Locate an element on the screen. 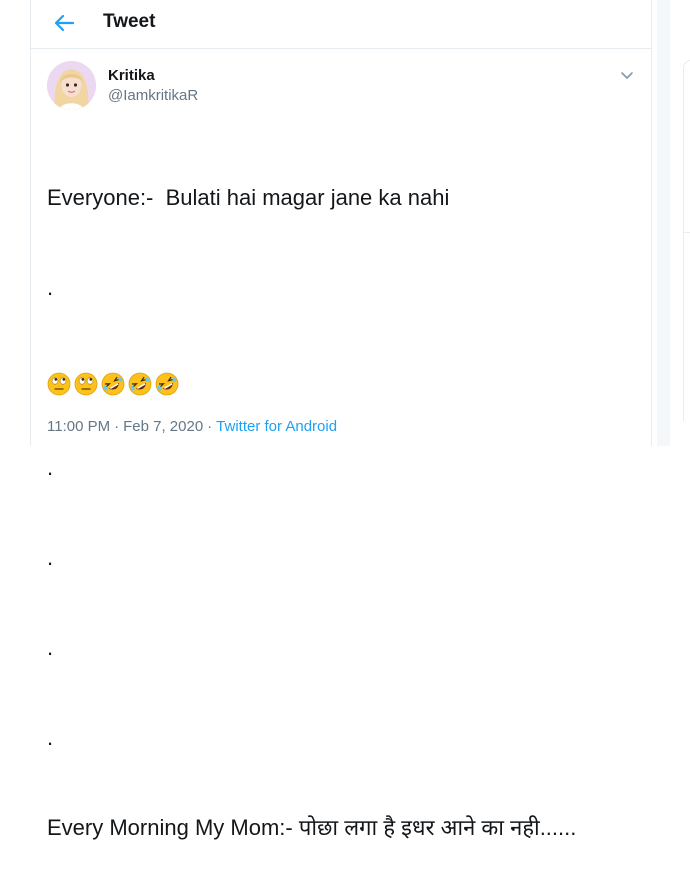  back-arrow-icon is located at coordinates (64, 23).